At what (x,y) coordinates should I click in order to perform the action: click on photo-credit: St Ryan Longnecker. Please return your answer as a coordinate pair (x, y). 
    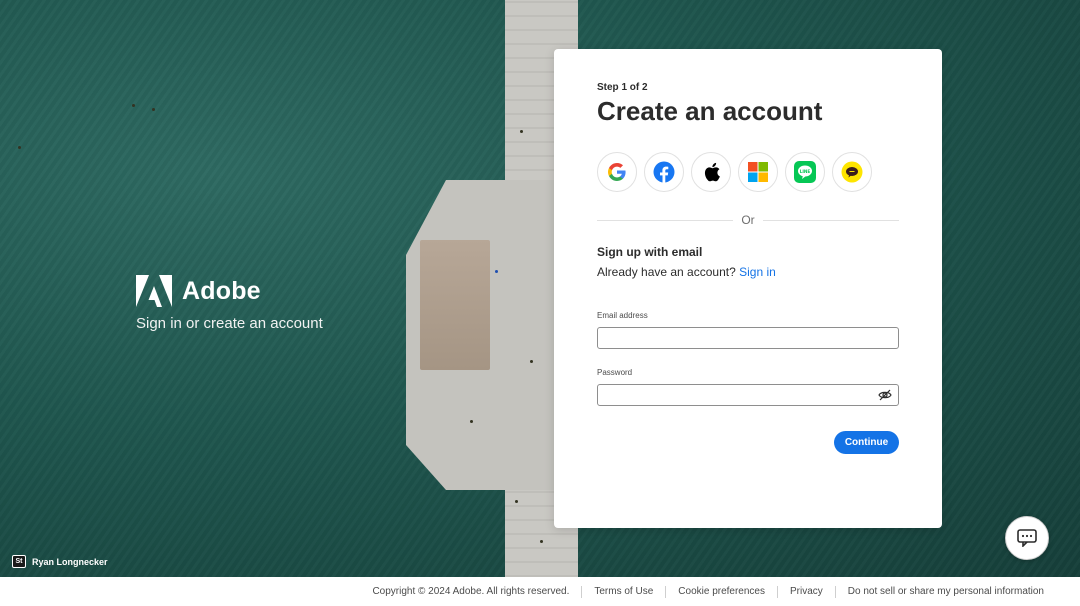
    Looking at the image, I should click on (60, 561).